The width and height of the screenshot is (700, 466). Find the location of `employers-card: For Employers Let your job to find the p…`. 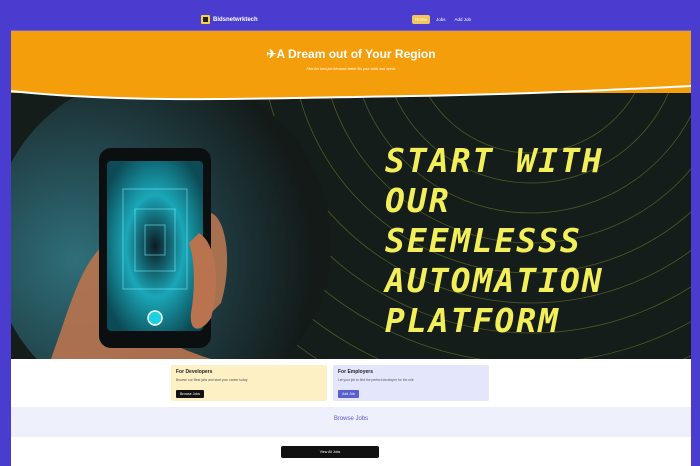

employers-card: For Employers Let your job to find the p… is located at coordinates (411, 383).